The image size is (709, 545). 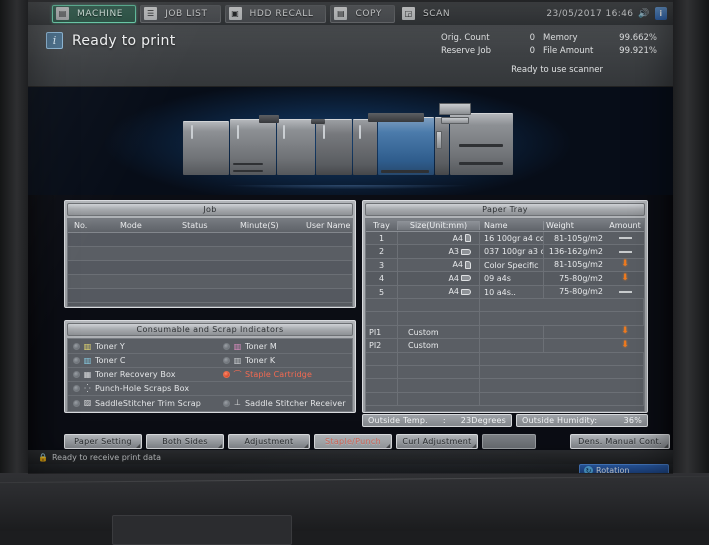 I want to click on tray-col-name: Name, so click(x=512, y=225).